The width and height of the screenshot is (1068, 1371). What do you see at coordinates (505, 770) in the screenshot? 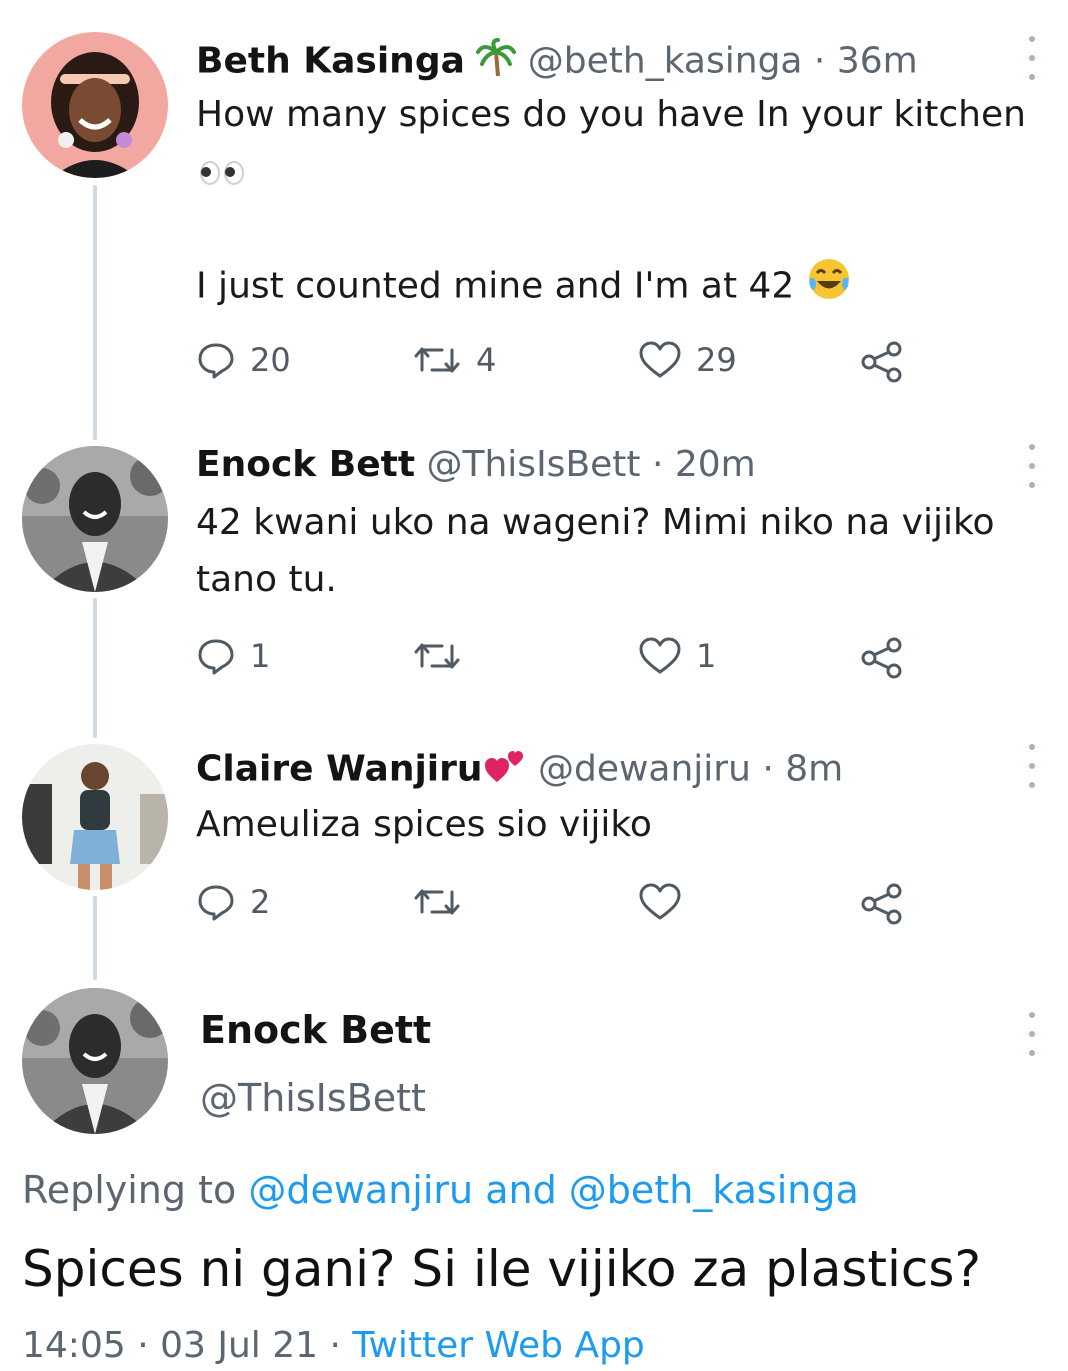
I see `hearts-icon` at bounding box center [505, 770].